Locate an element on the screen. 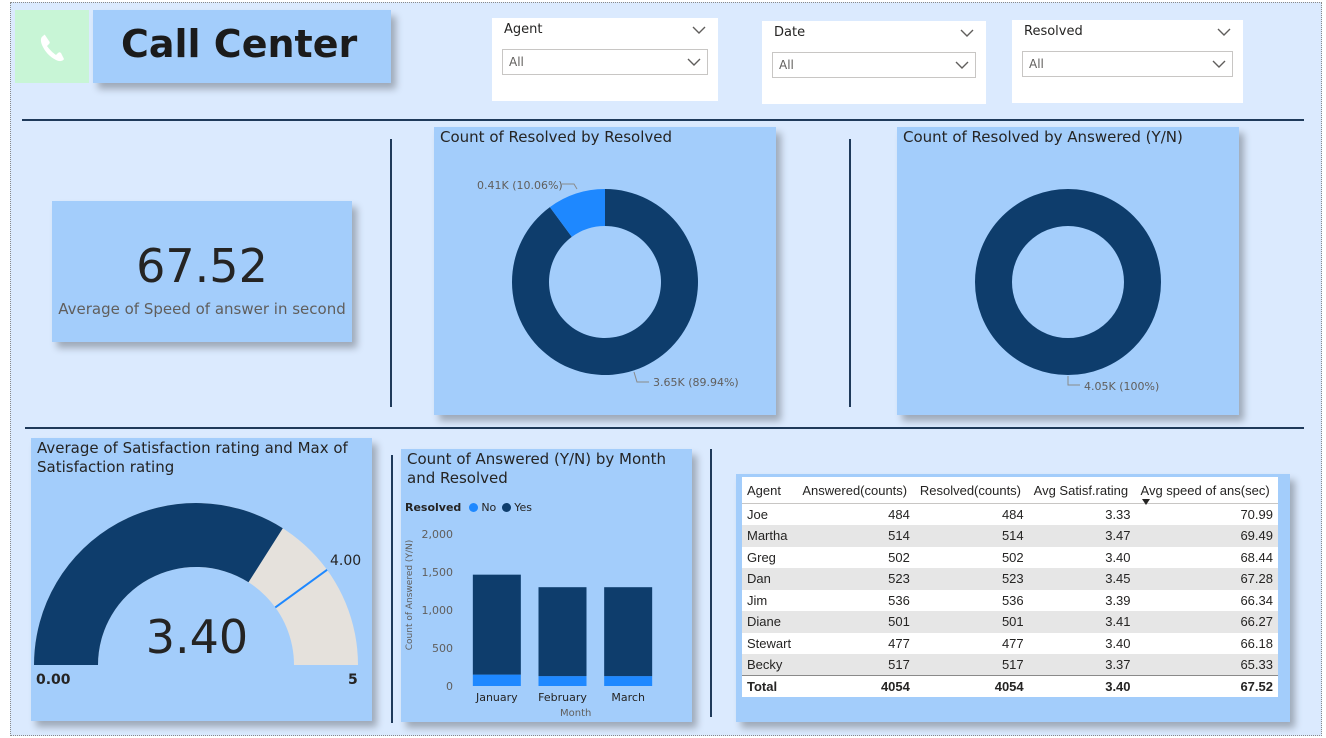 The image size is (1326, 738). table-row: Becky 517 517 3.37 65.33 is located at coordinates (1010, 665).